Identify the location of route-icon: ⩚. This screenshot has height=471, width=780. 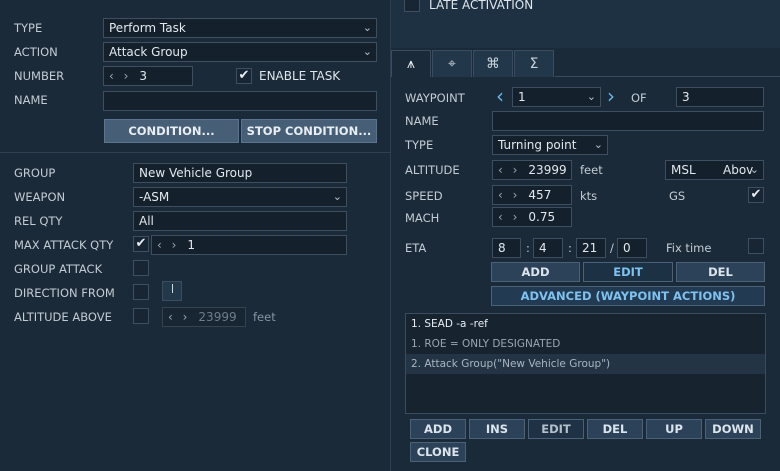
(411, 64).